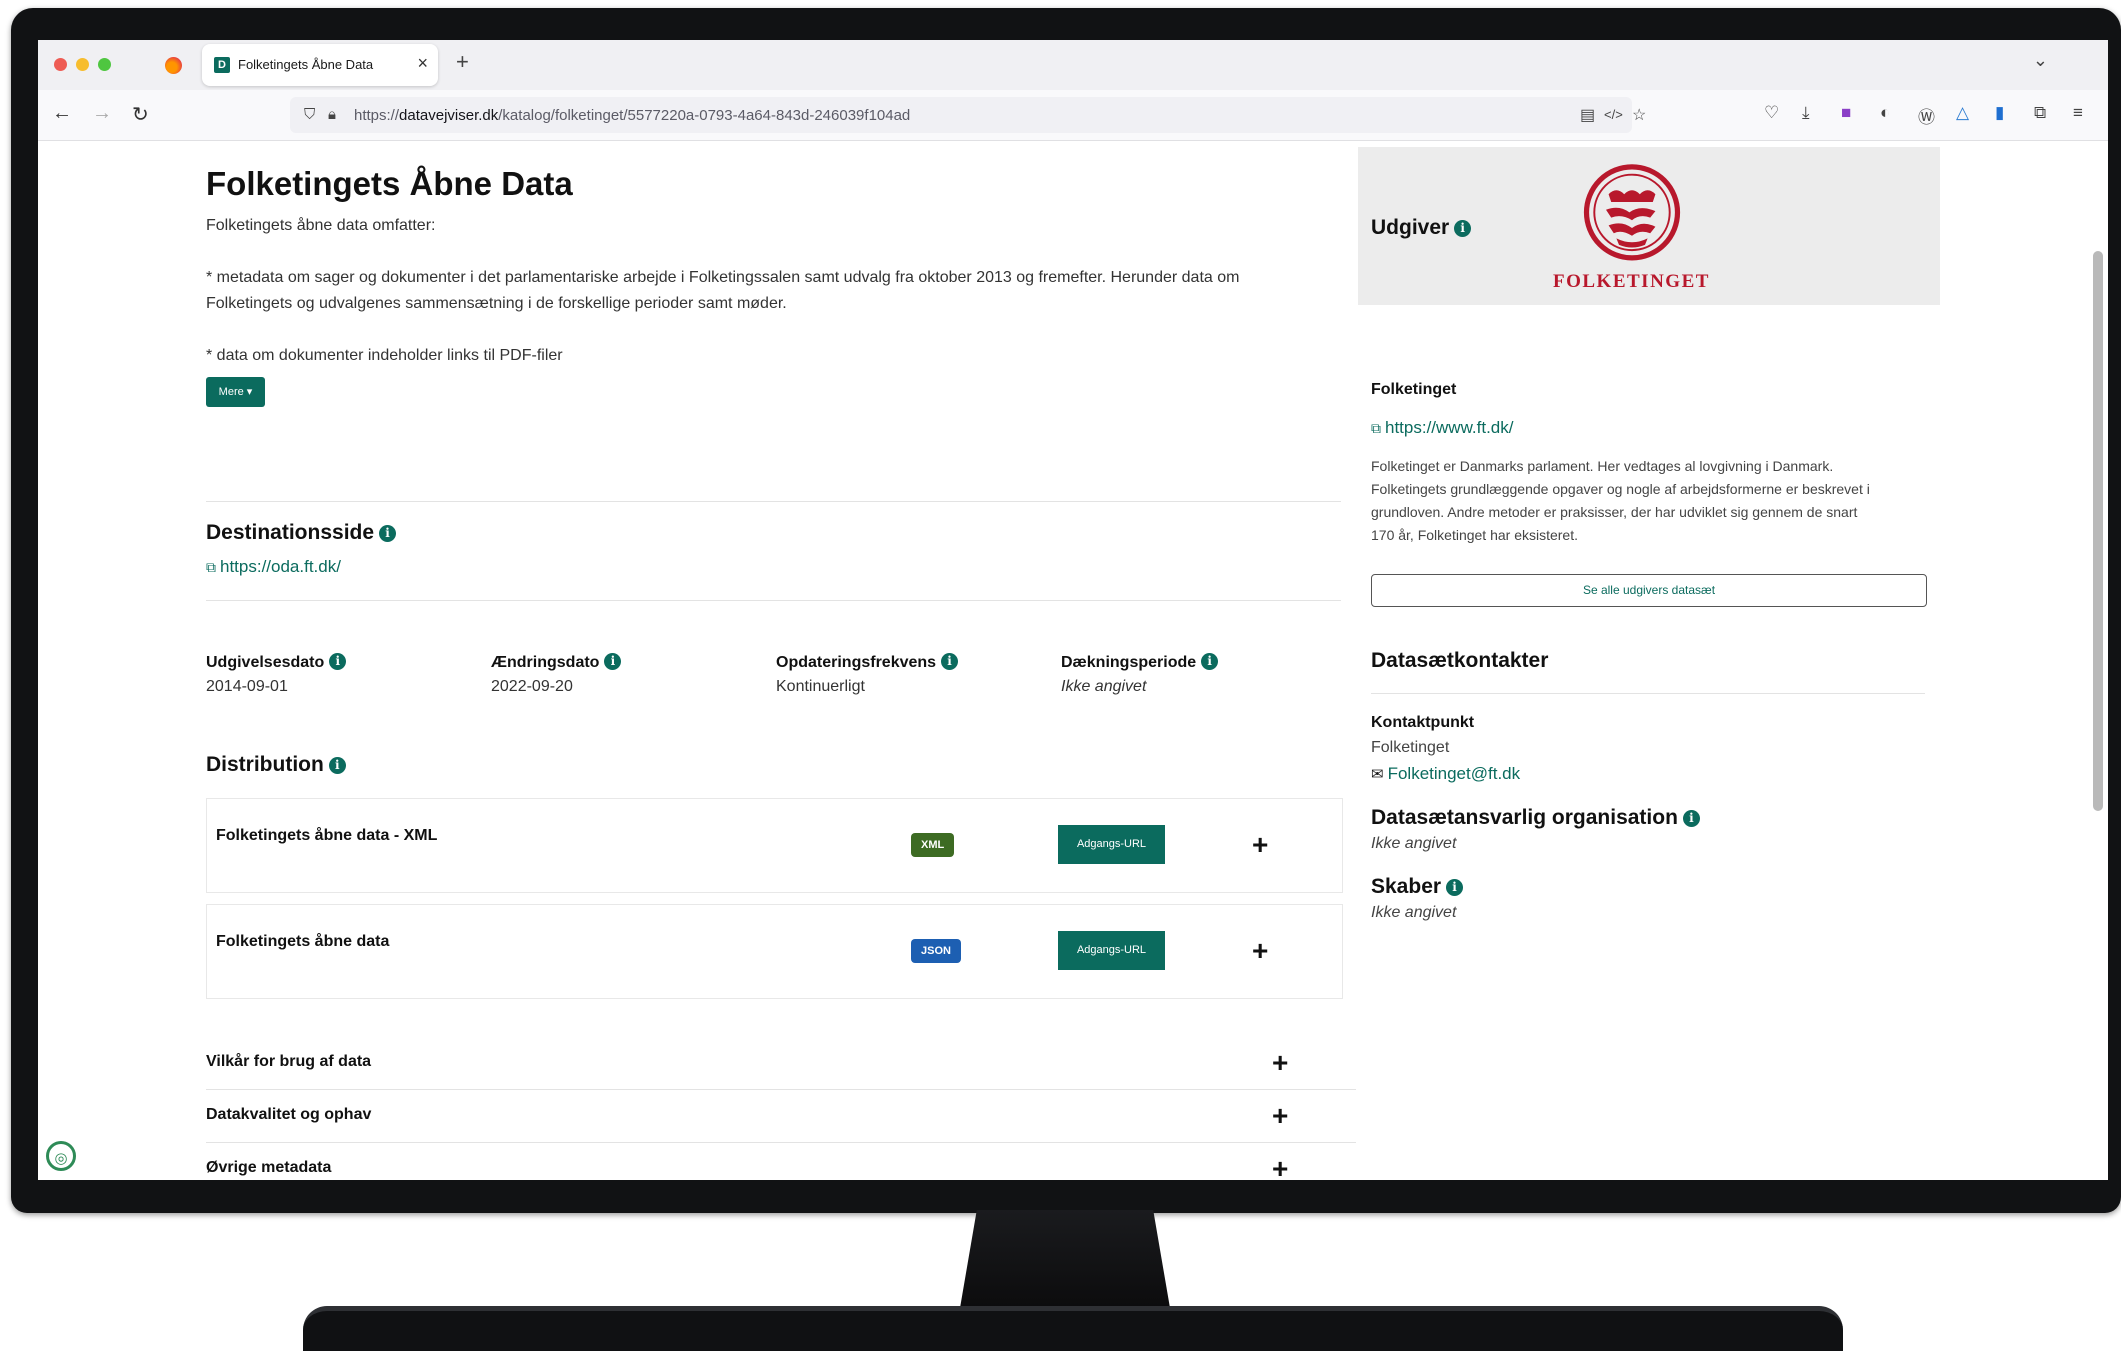 The width and height of the screenshot is (2121, 1351). Describe the element at coordinates (781, 1162) in the screenshot. I see `accordion-other-metadata: Øvrige metadata +` at that location.